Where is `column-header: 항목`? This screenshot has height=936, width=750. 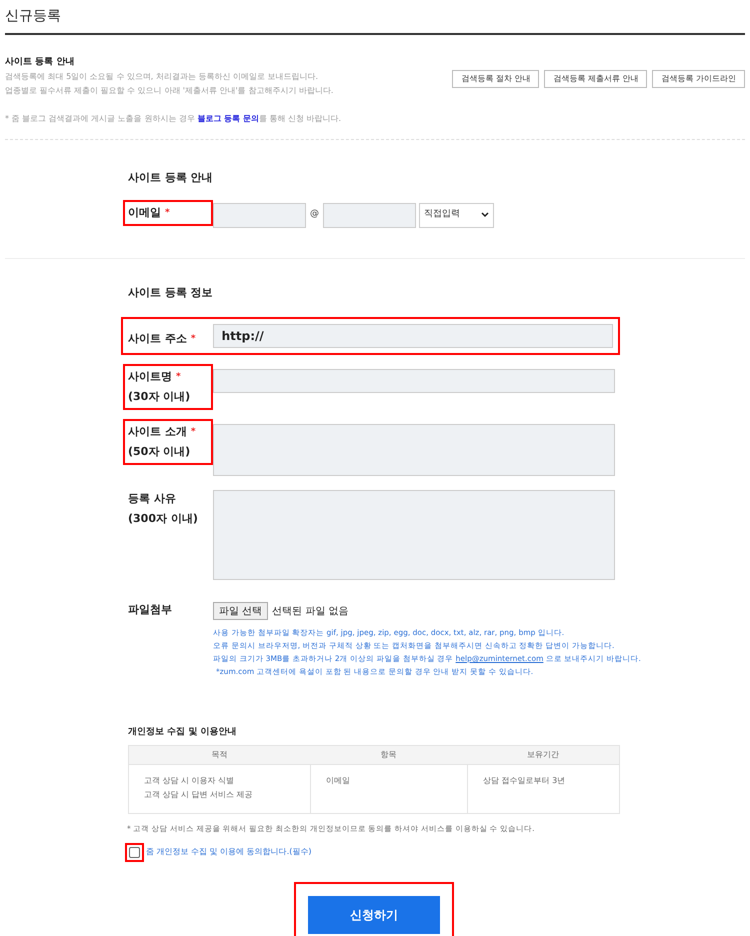
column-header: 항목 is located at coordinates (389, 754).